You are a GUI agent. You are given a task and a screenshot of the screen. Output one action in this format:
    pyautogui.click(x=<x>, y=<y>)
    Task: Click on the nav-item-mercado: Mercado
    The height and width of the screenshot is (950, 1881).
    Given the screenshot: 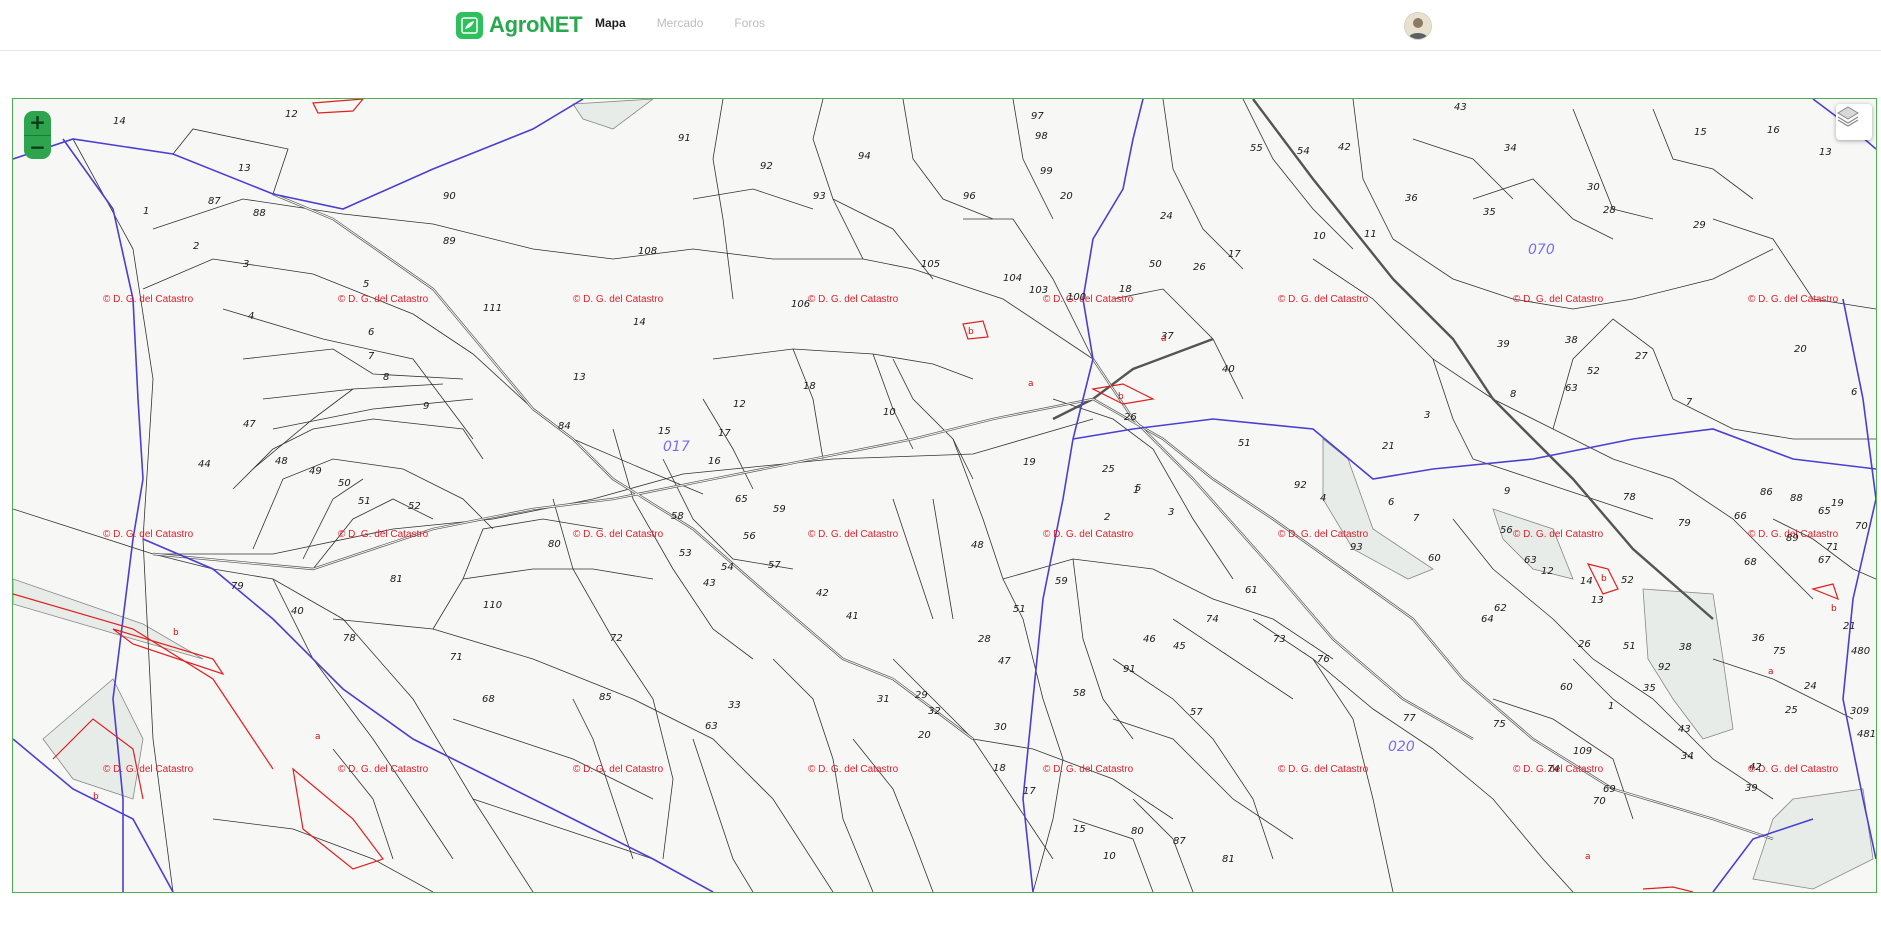 What is the action you would take?
    pyautogui.click(x=680, y=23)
    